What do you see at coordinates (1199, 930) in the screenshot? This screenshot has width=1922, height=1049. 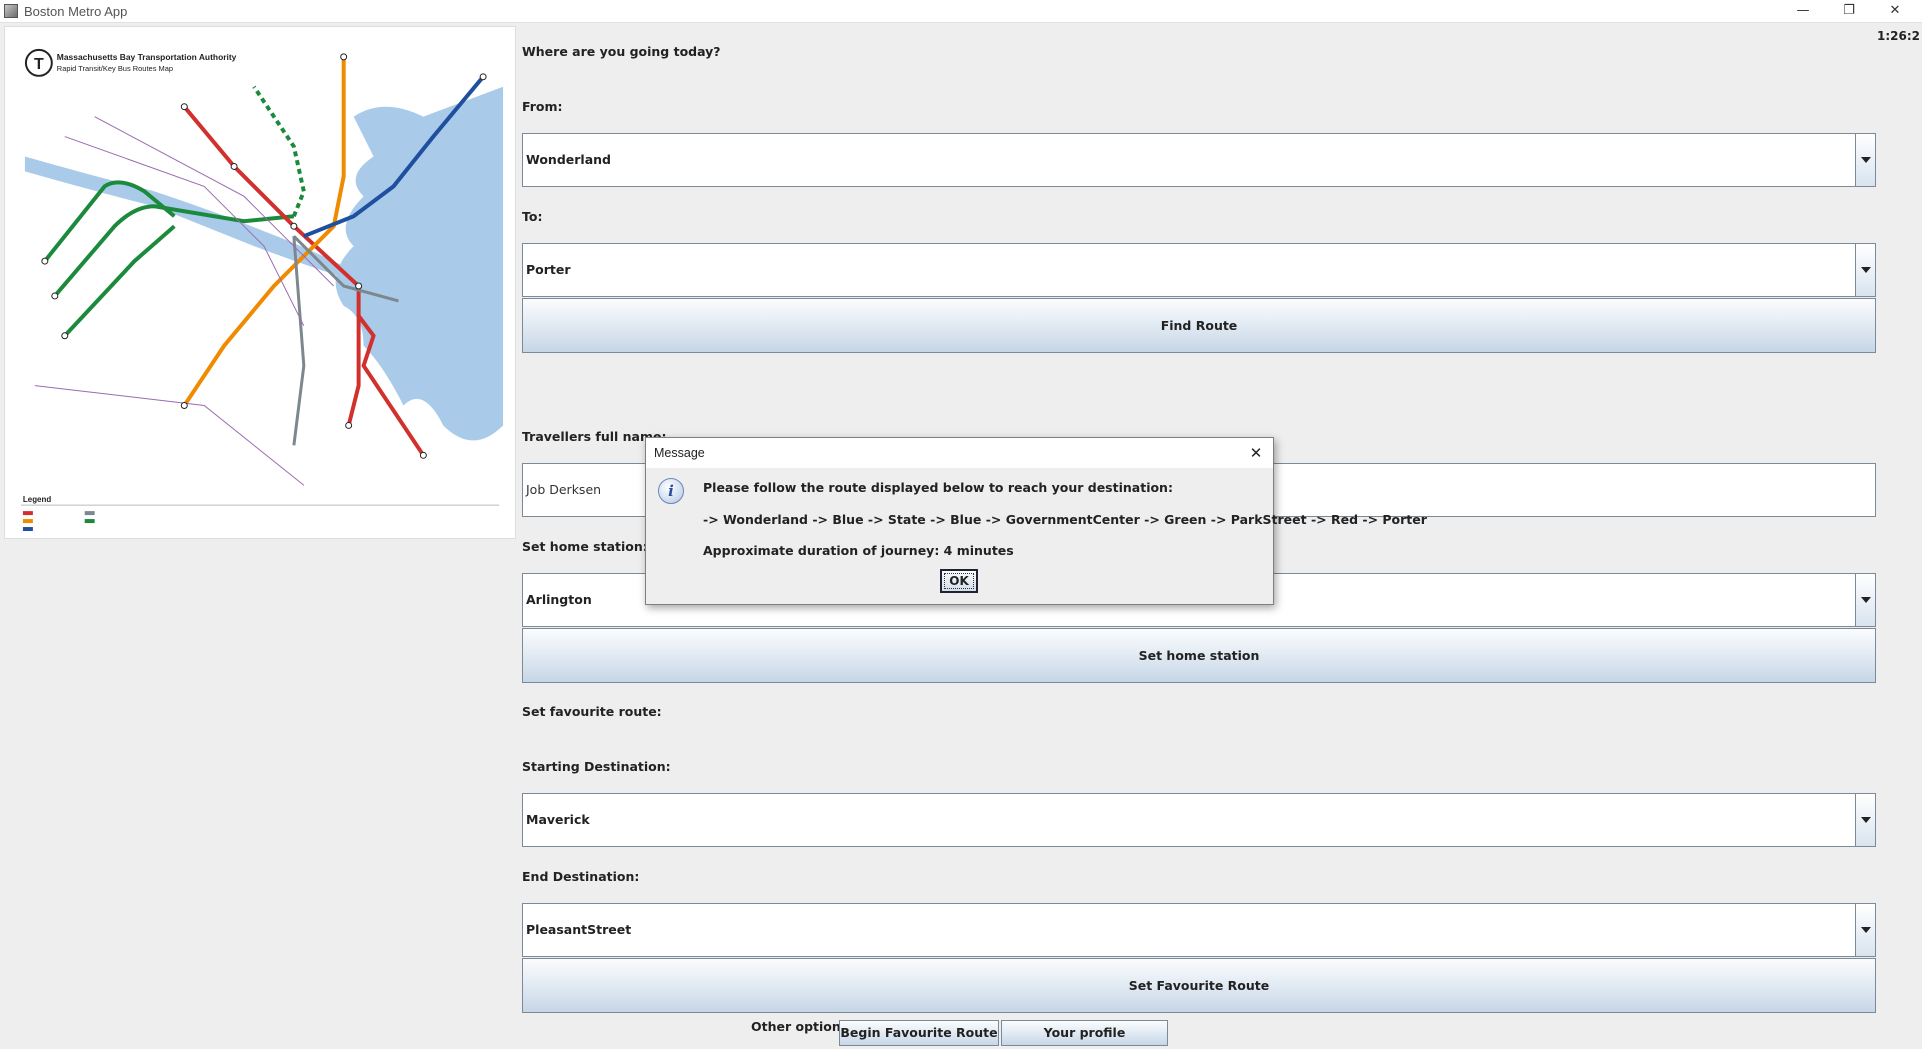 I see `end-destination-dropdown: PleasantStreet` at bounding box center [1199, 930].